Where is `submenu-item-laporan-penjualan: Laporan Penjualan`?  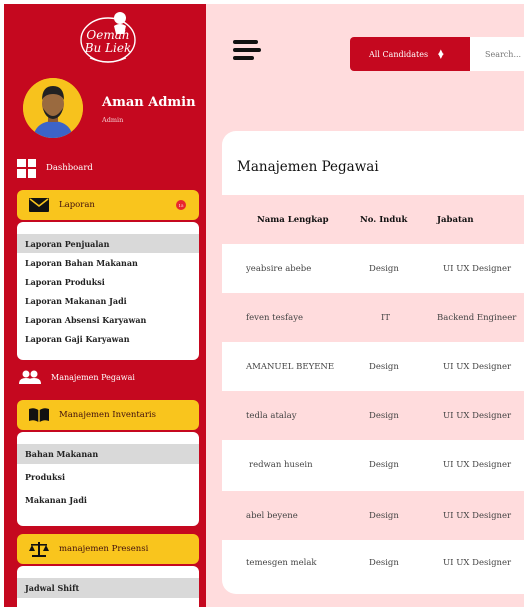
submenu-item-laporan-penjualan: Laporan Penjualan is located at coordinates (108, 243).